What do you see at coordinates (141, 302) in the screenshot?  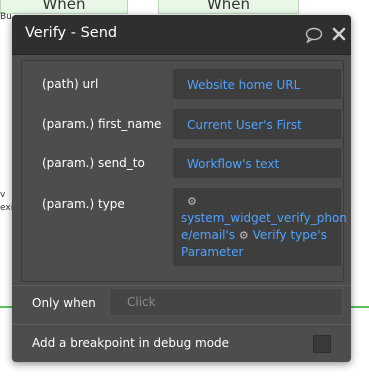 I see `only-when-placeholder: Click` at bounding box center [141, 302].